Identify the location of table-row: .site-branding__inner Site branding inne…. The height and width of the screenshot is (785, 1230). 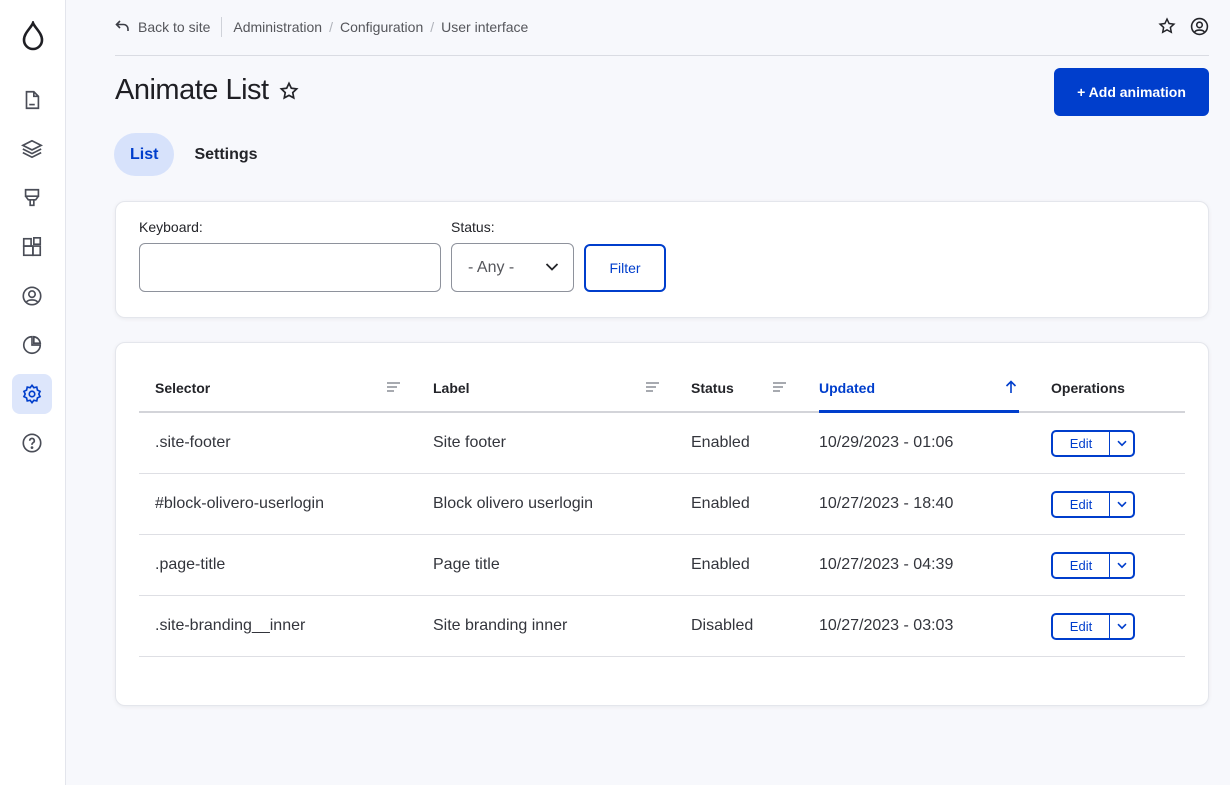
(662, 626).